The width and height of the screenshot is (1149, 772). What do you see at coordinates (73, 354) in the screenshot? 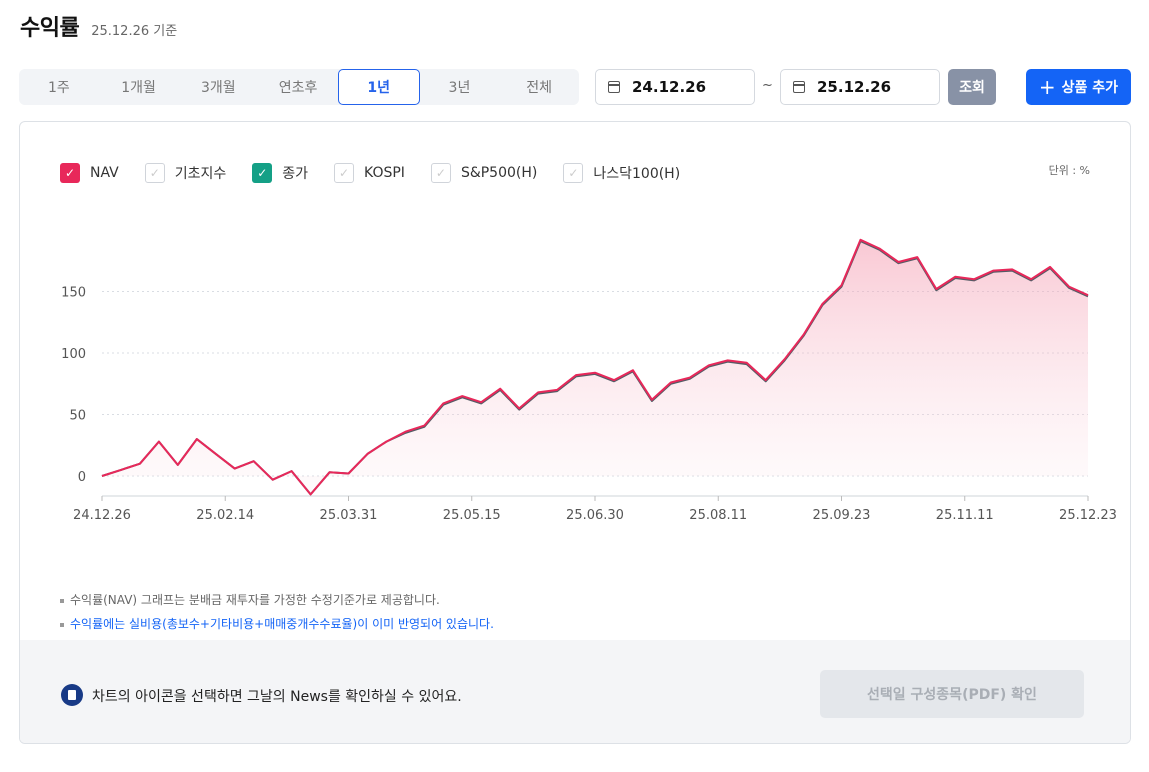
I see `y-tick-label: 100` at bounding box center [73, 354].